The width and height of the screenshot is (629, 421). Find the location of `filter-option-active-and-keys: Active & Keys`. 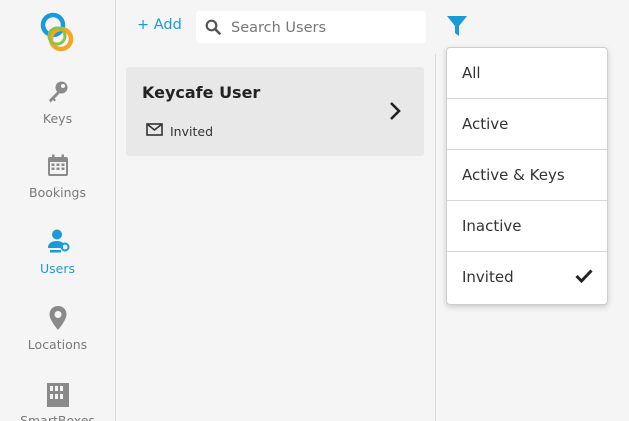

filter-option-active-and-keys: Active & Keys is located at coordinates (527, 175).